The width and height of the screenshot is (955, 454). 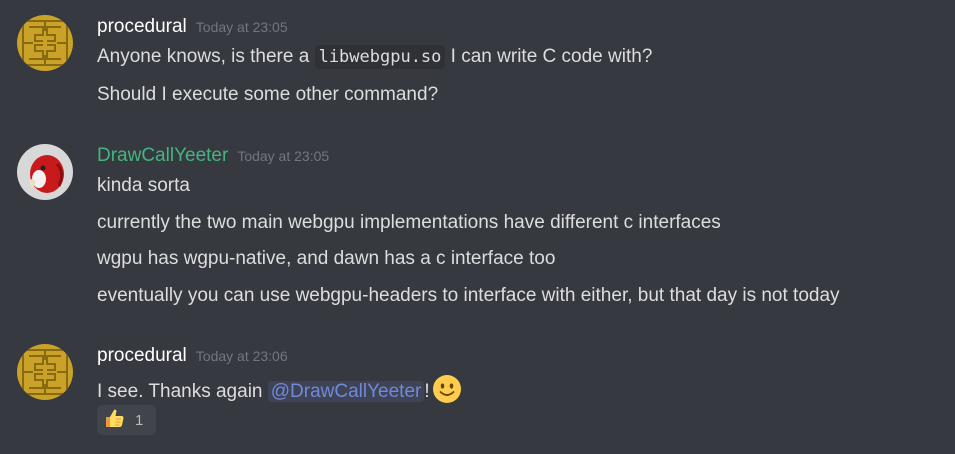 I want to click on message-header: DrawCallYeeter Today at 23:05, so click(x=213, y=156).